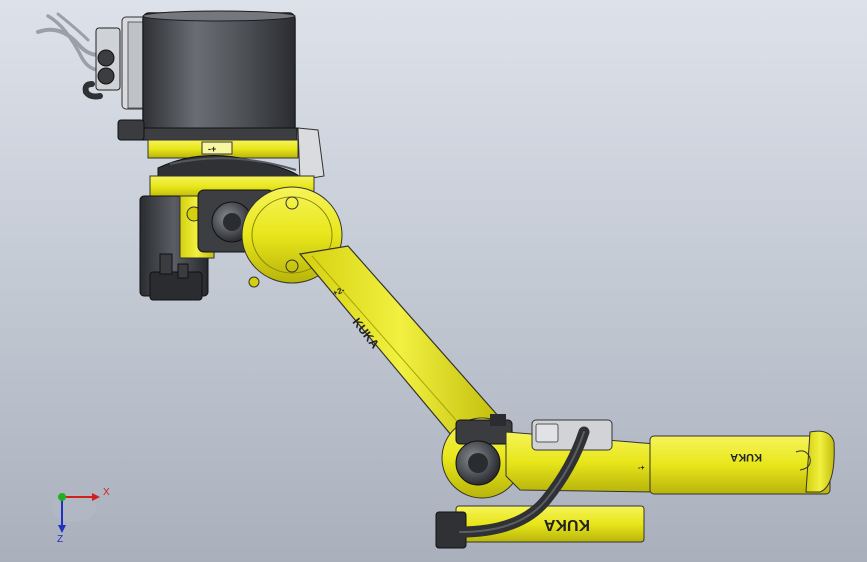 The image size is (867, 562). What do you see at coordinates (60, 539) in the screenshot?
I see `z-axis-label: Z` at bounding box center [60, 539].